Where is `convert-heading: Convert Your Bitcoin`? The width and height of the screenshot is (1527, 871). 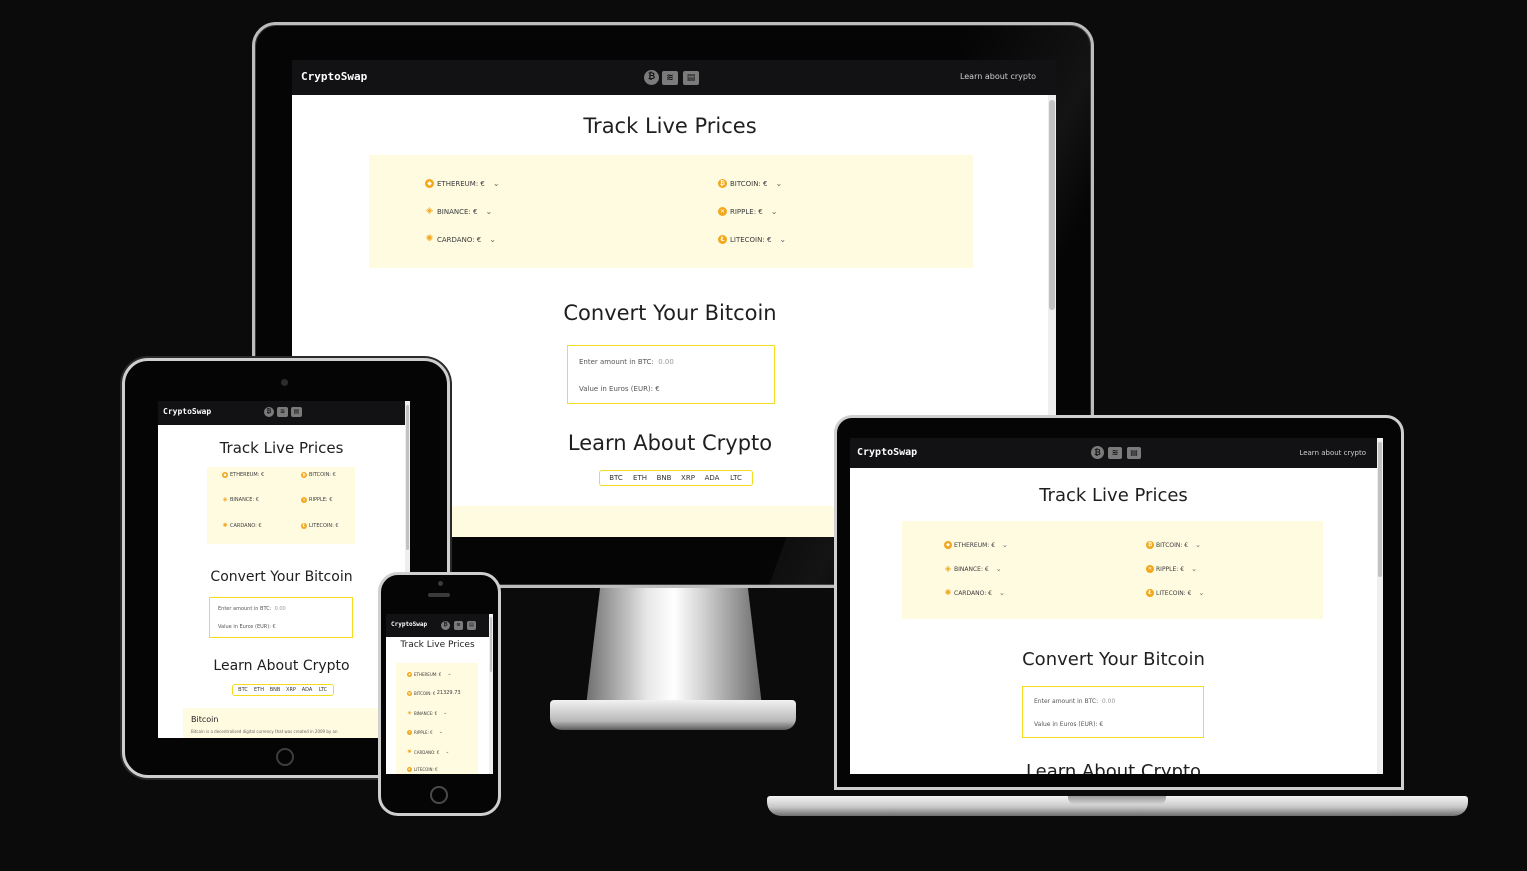 convert-heading: Convert Your Bitcoin is located at coordinates (1113, 659).